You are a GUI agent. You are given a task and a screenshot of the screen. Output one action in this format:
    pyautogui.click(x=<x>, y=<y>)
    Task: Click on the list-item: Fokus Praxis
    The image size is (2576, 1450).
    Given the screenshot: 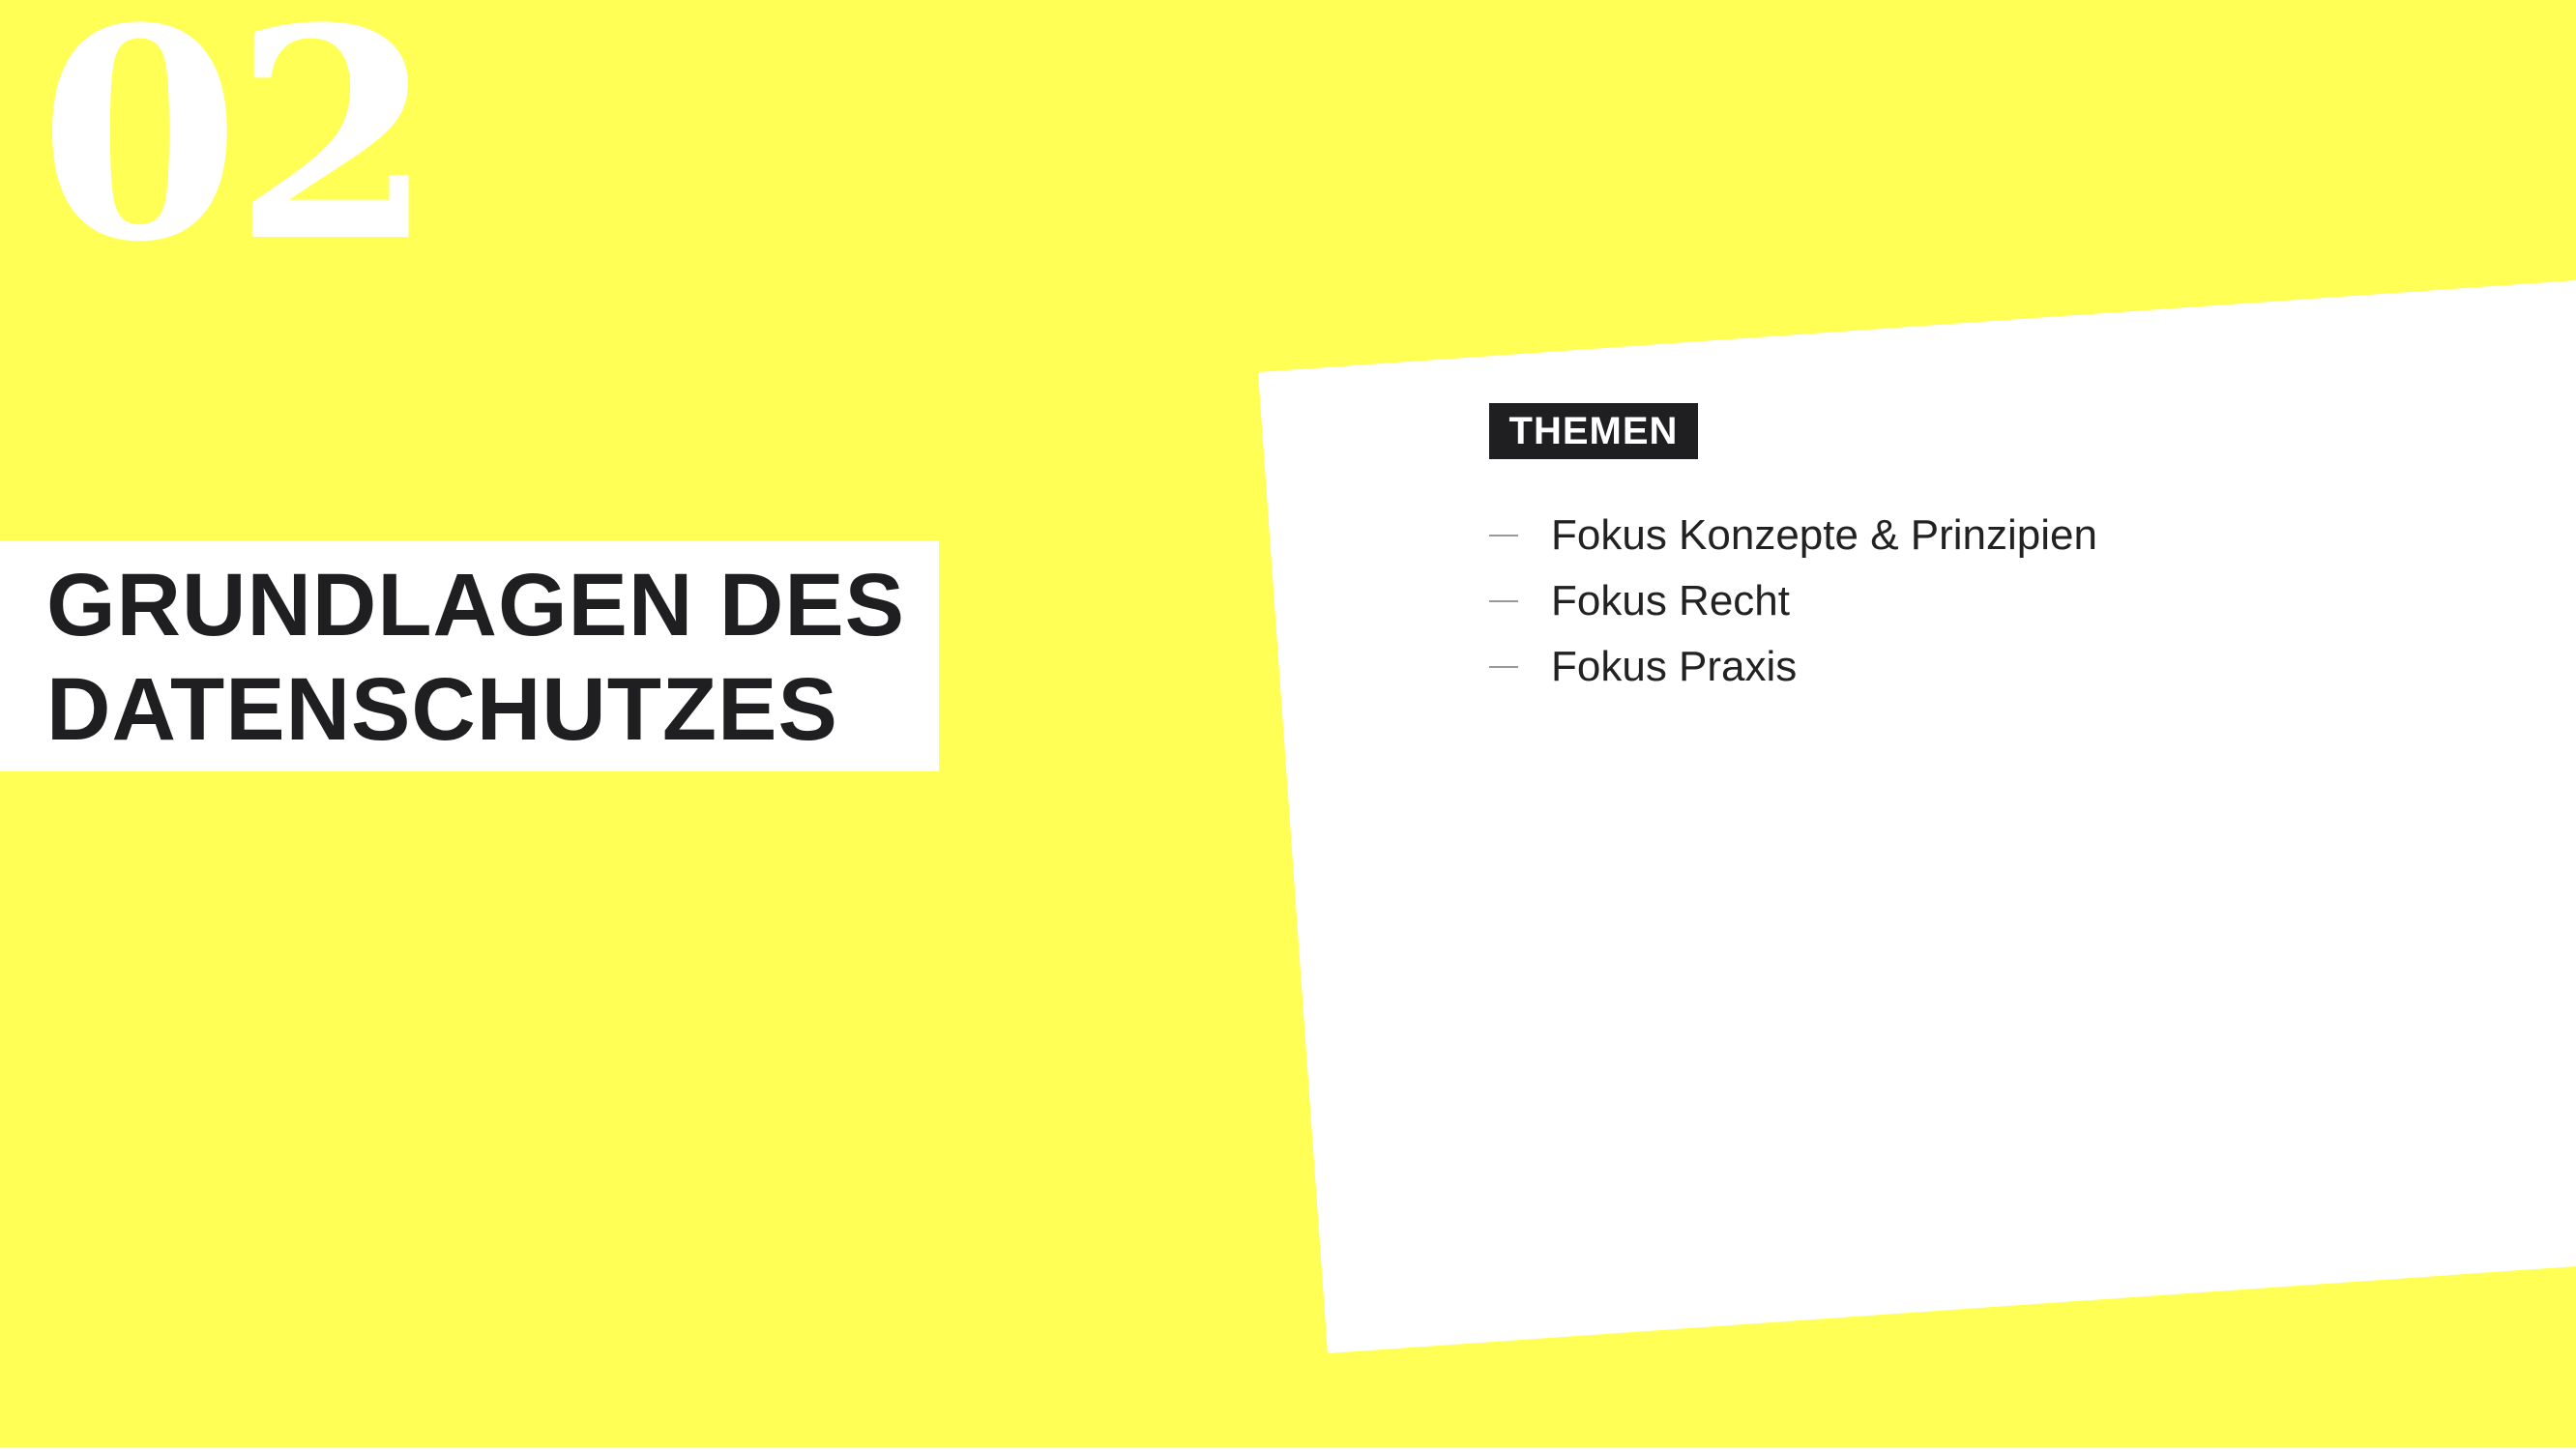 What is the action you would take?
    pyautogui.click(x=1972, y=667)
    